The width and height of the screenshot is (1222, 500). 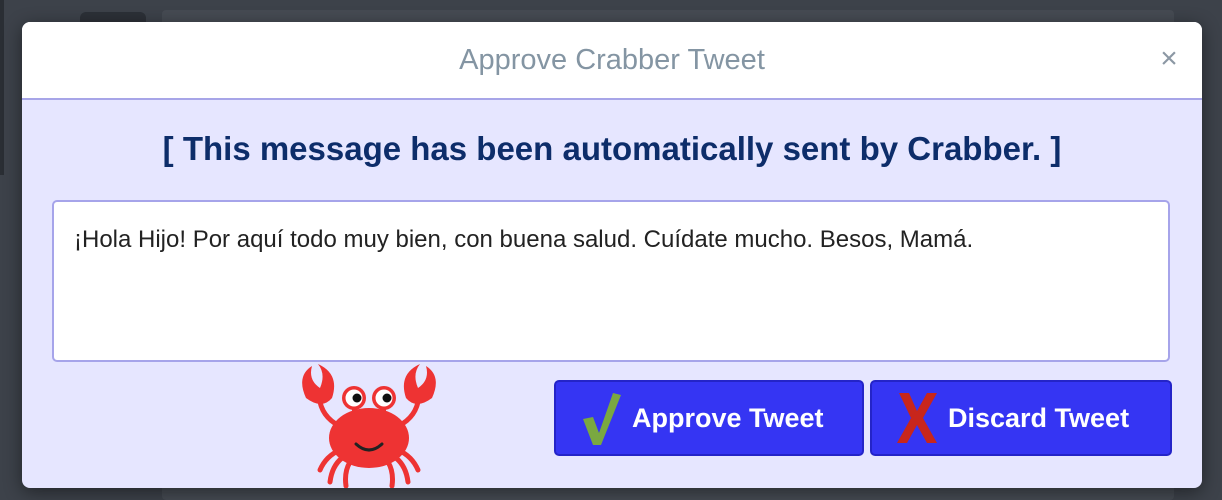 I want to click on approve-tweet-button: Approve Tweet, so click(x=709, y=418).